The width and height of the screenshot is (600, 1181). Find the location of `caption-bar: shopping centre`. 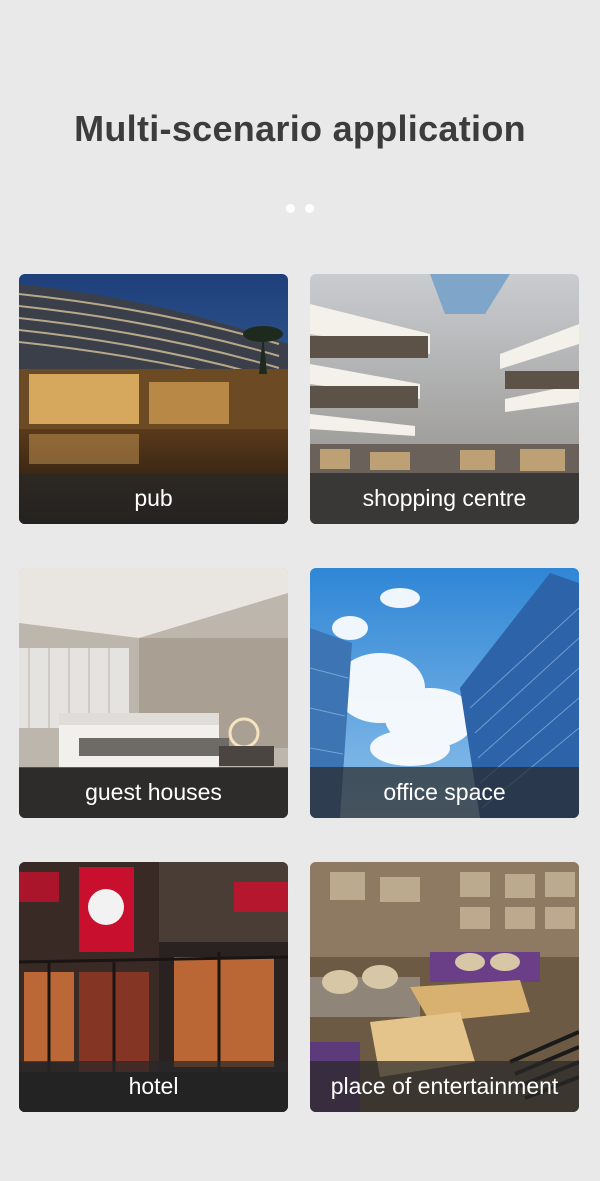

caption-bar: shopping centre is located at coordinates (444, 498).